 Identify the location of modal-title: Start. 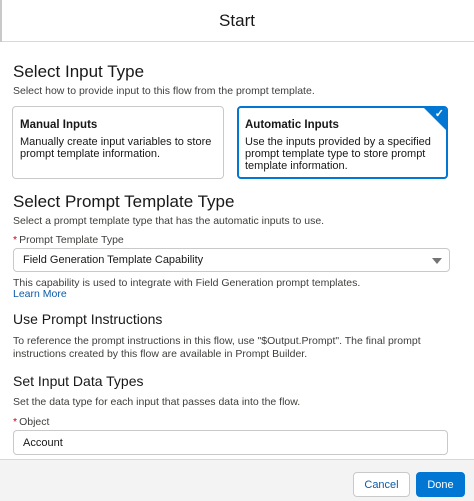
(237, 20).